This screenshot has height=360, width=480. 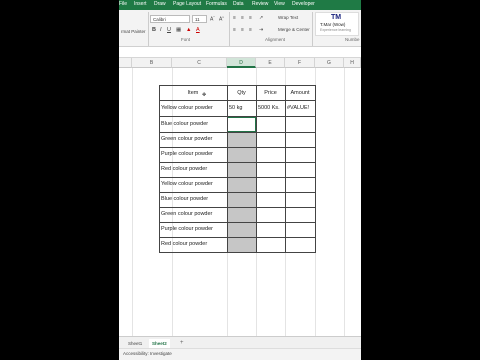 What do you see at coordinates (270, 63) in the screenshot?
I see `column-header-e: E` at bounding box center [270, 63].